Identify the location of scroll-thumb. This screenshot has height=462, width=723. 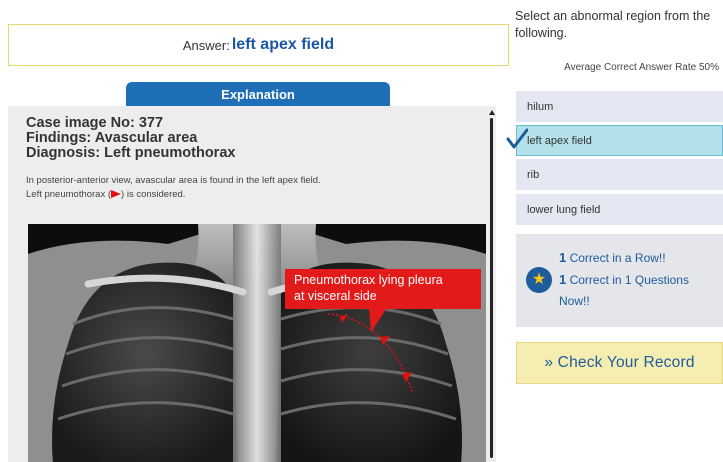
(491, 288).